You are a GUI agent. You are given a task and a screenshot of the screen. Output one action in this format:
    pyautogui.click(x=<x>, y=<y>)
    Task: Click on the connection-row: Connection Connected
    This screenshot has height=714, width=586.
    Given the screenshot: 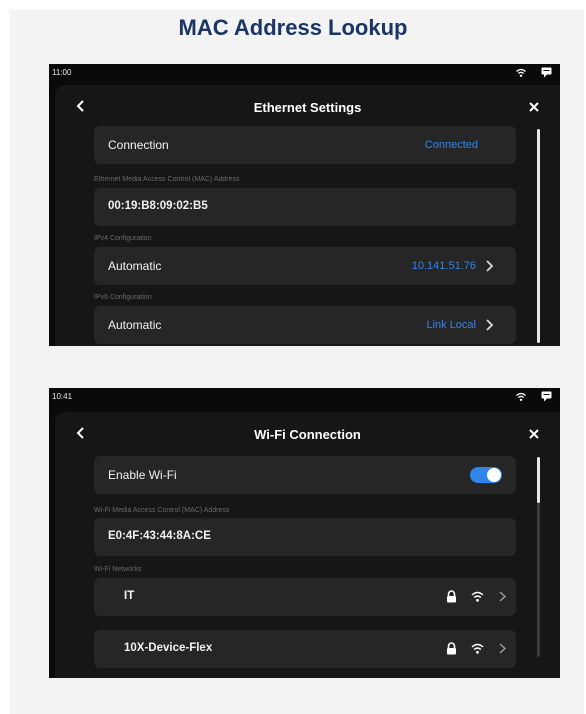 What is the action you would take?
    pyautogui.click(x=305, y=145)
    